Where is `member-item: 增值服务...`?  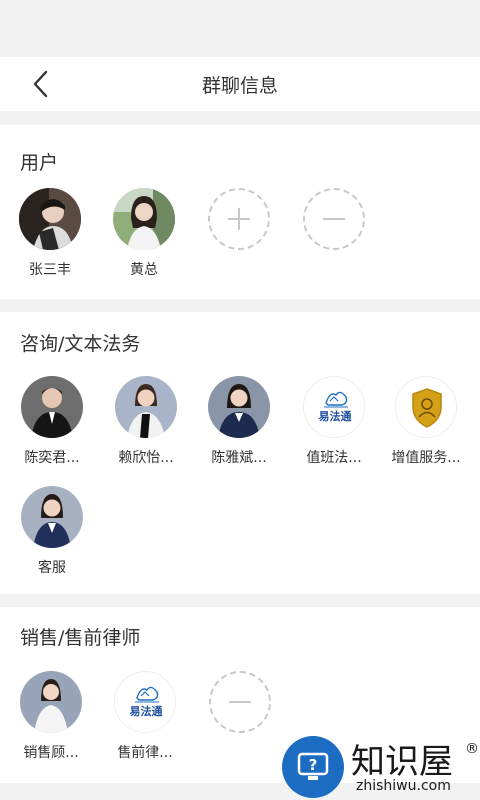 member-item: 增值服务... is located at coordinates (426, 421).